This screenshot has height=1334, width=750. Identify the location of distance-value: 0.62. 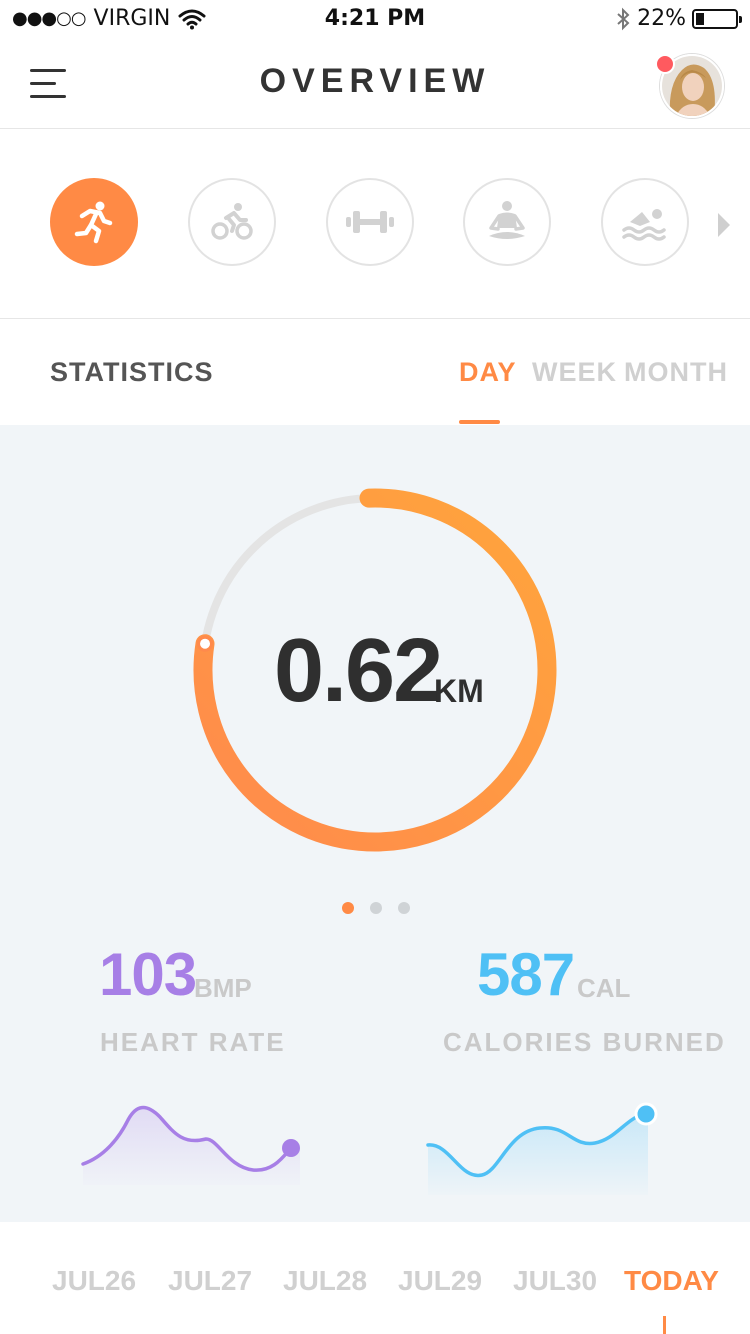
(358, 671).